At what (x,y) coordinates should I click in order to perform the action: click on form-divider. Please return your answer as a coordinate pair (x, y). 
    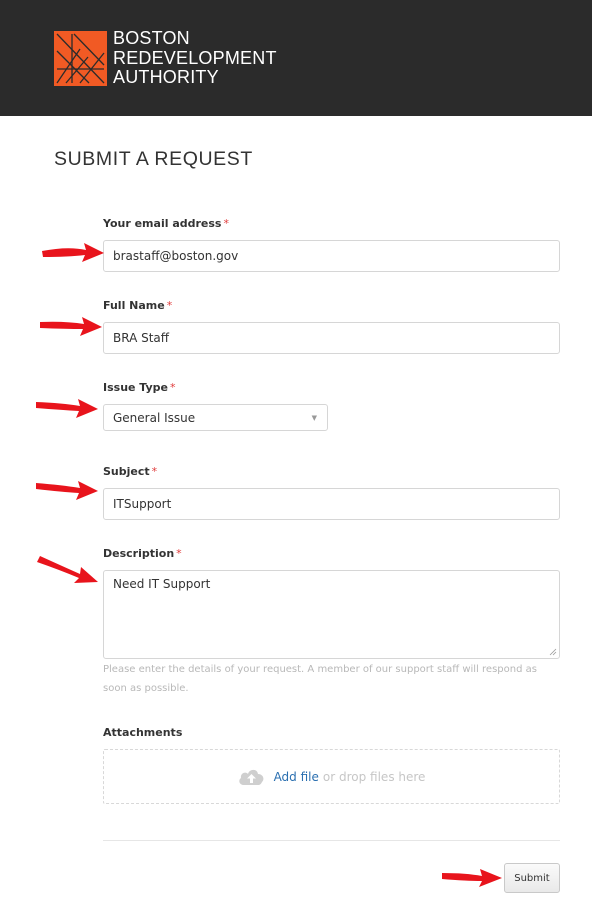
    Looking at the image, I should click on (331, 840).